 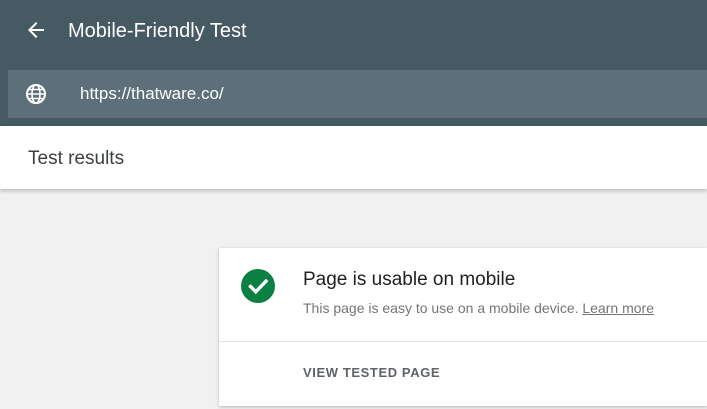 I want to click on globe-icon, so click(x=36, y=94).